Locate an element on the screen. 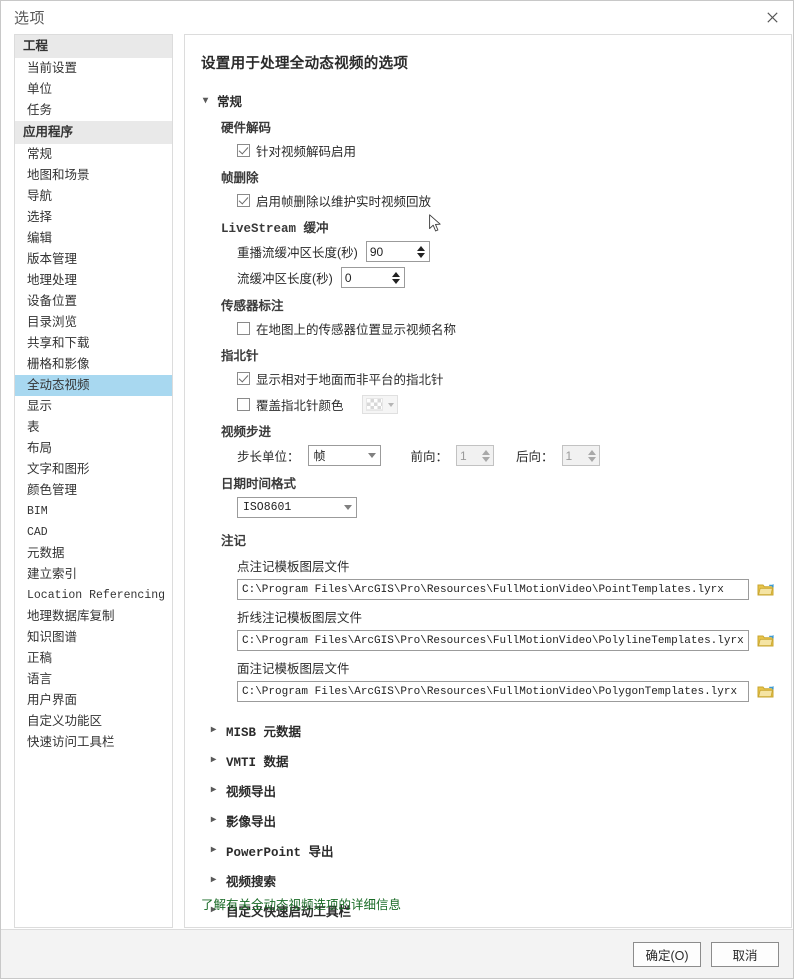 Image resolution: width=794 pixels, height=979 pixels. sidebar-item-color-management: 颜色管理 is located at coordinates (93, 490).